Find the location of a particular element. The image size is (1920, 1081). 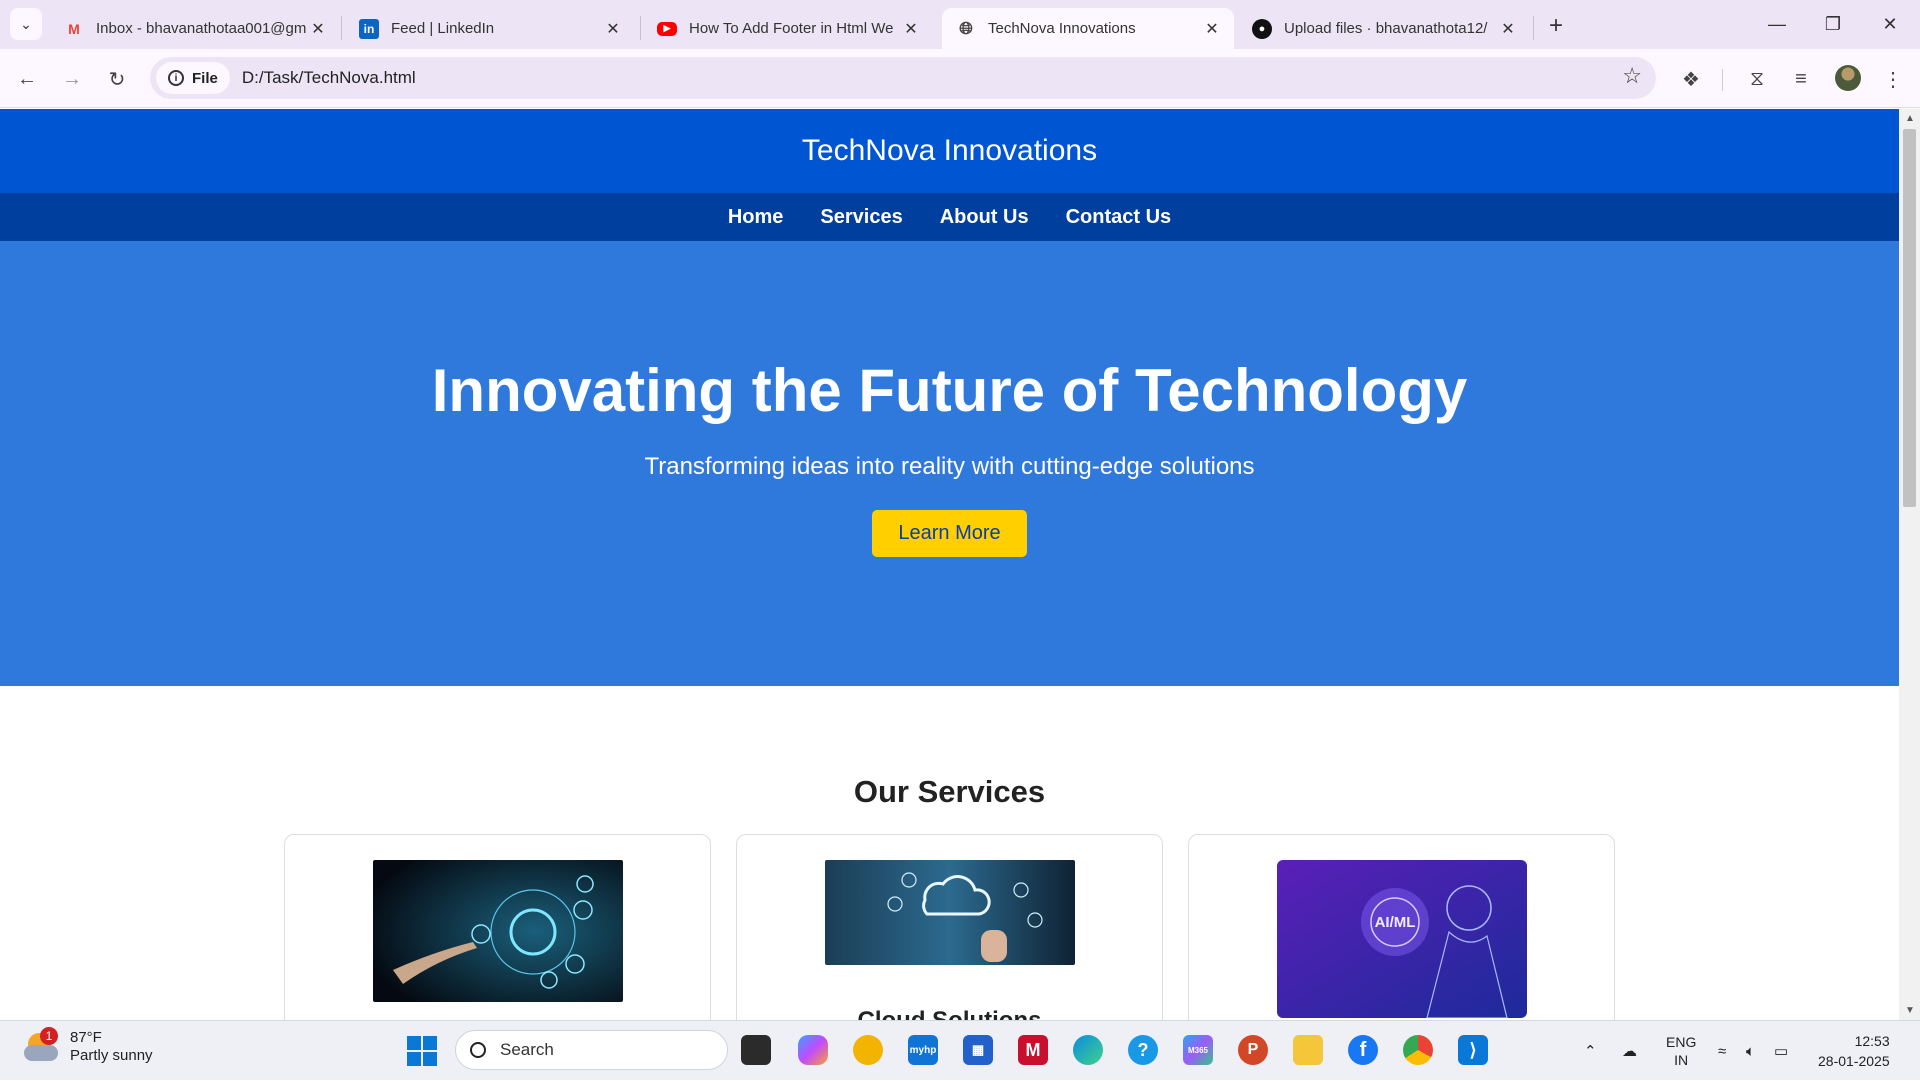

search-icon is located at coordinates (478, 1050).